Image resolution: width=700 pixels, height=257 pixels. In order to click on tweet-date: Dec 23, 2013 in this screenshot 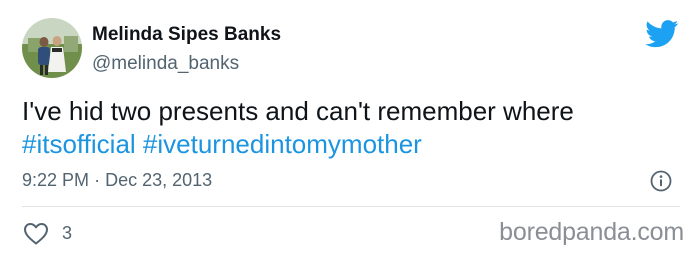, I will do `click(159, 180)`.